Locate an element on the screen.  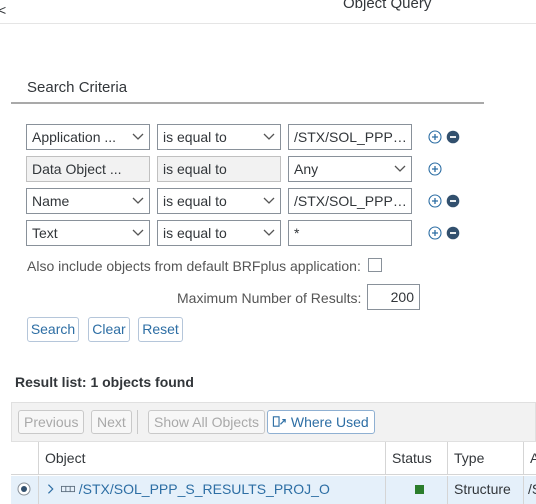
object-cell: /STX/SOL_PPP_S_RESULTS_PROJ_O is located at coordinates (211, 490).